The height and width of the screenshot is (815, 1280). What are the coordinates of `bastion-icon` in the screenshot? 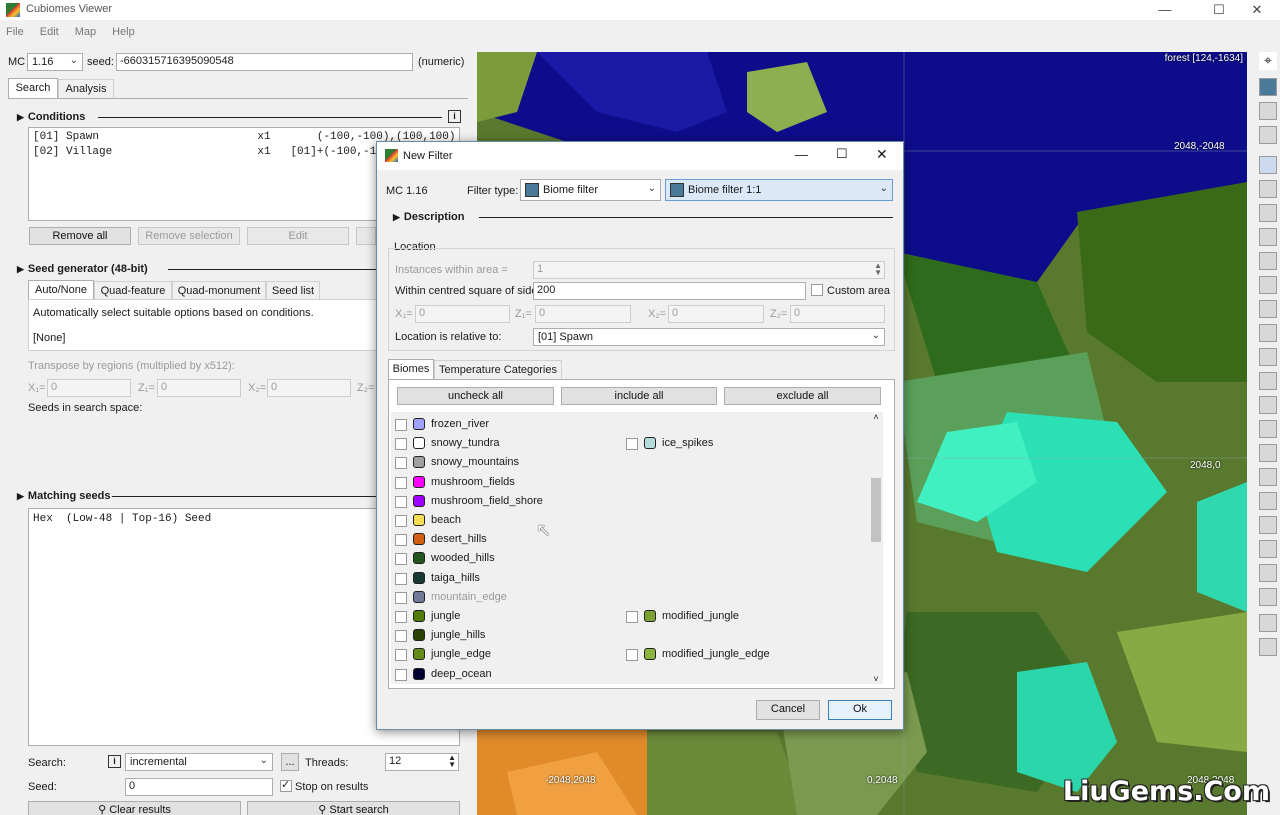 It's located at (1268, 525).